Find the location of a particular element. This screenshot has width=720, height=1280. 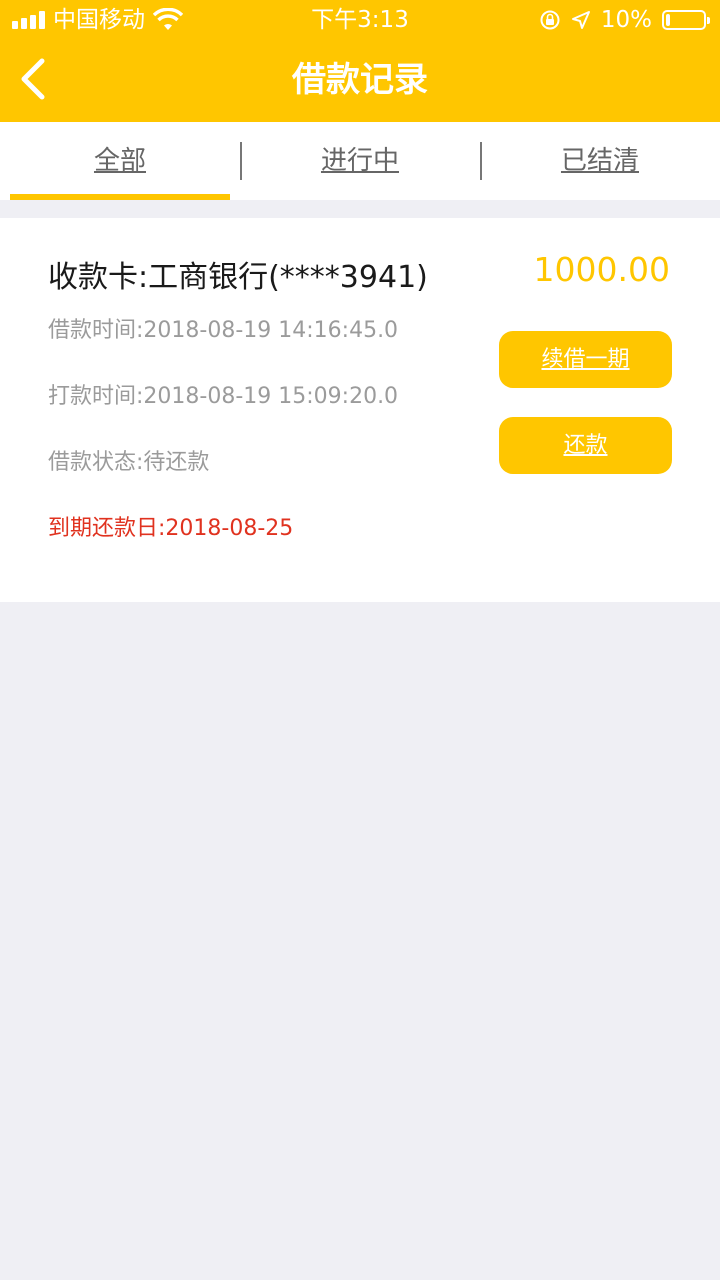

due-date: 到期还款日:2018-08-25 is located at coordinates (171, 528).